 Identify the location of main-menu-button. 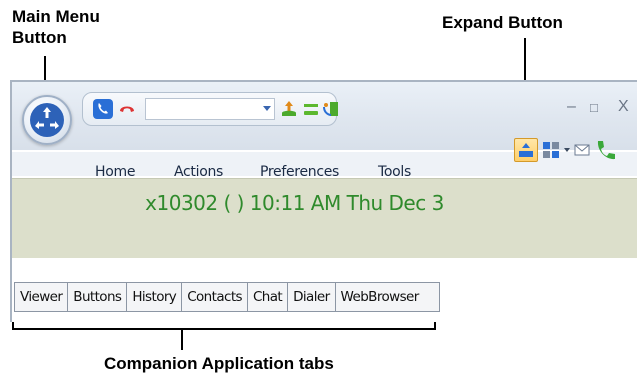
(47, 120).